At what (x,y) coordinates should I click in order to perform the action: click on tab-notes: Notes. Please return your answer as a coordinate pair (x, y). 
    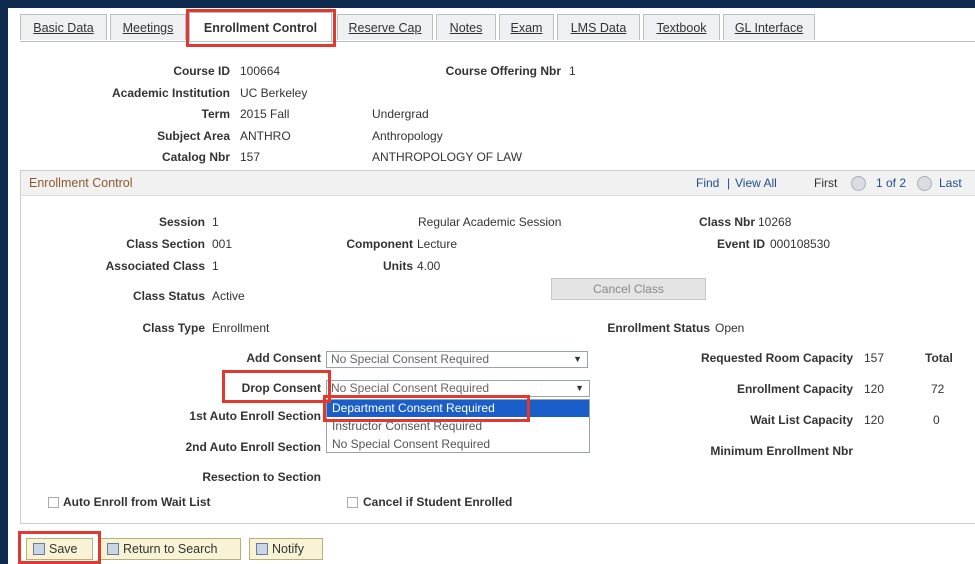
    Looking at the image, I should click on (466, 27).